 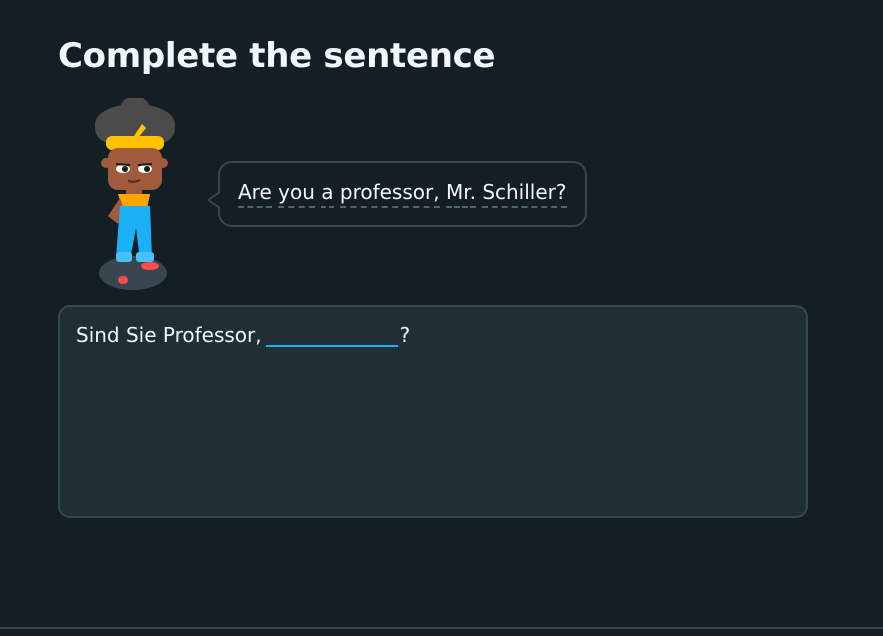 I want to click on sentence-suffix: ?, so click(x=405, y=335).